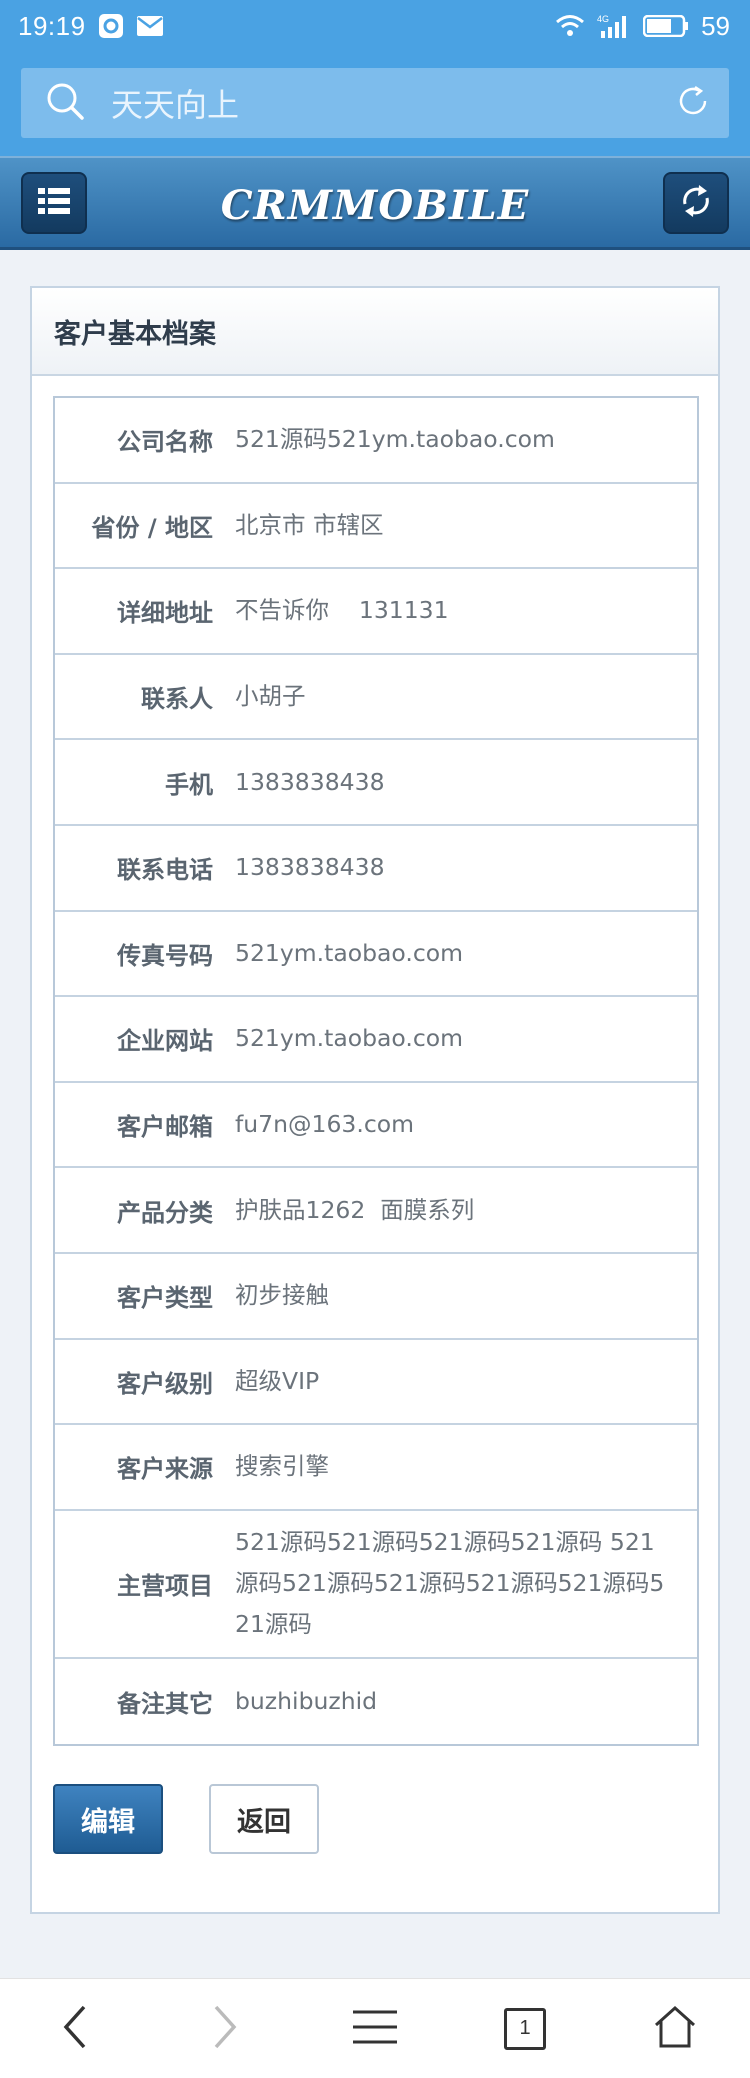 The image size is (750, 2078). I want to click on search-area: 天天向上, so click(375, 104).